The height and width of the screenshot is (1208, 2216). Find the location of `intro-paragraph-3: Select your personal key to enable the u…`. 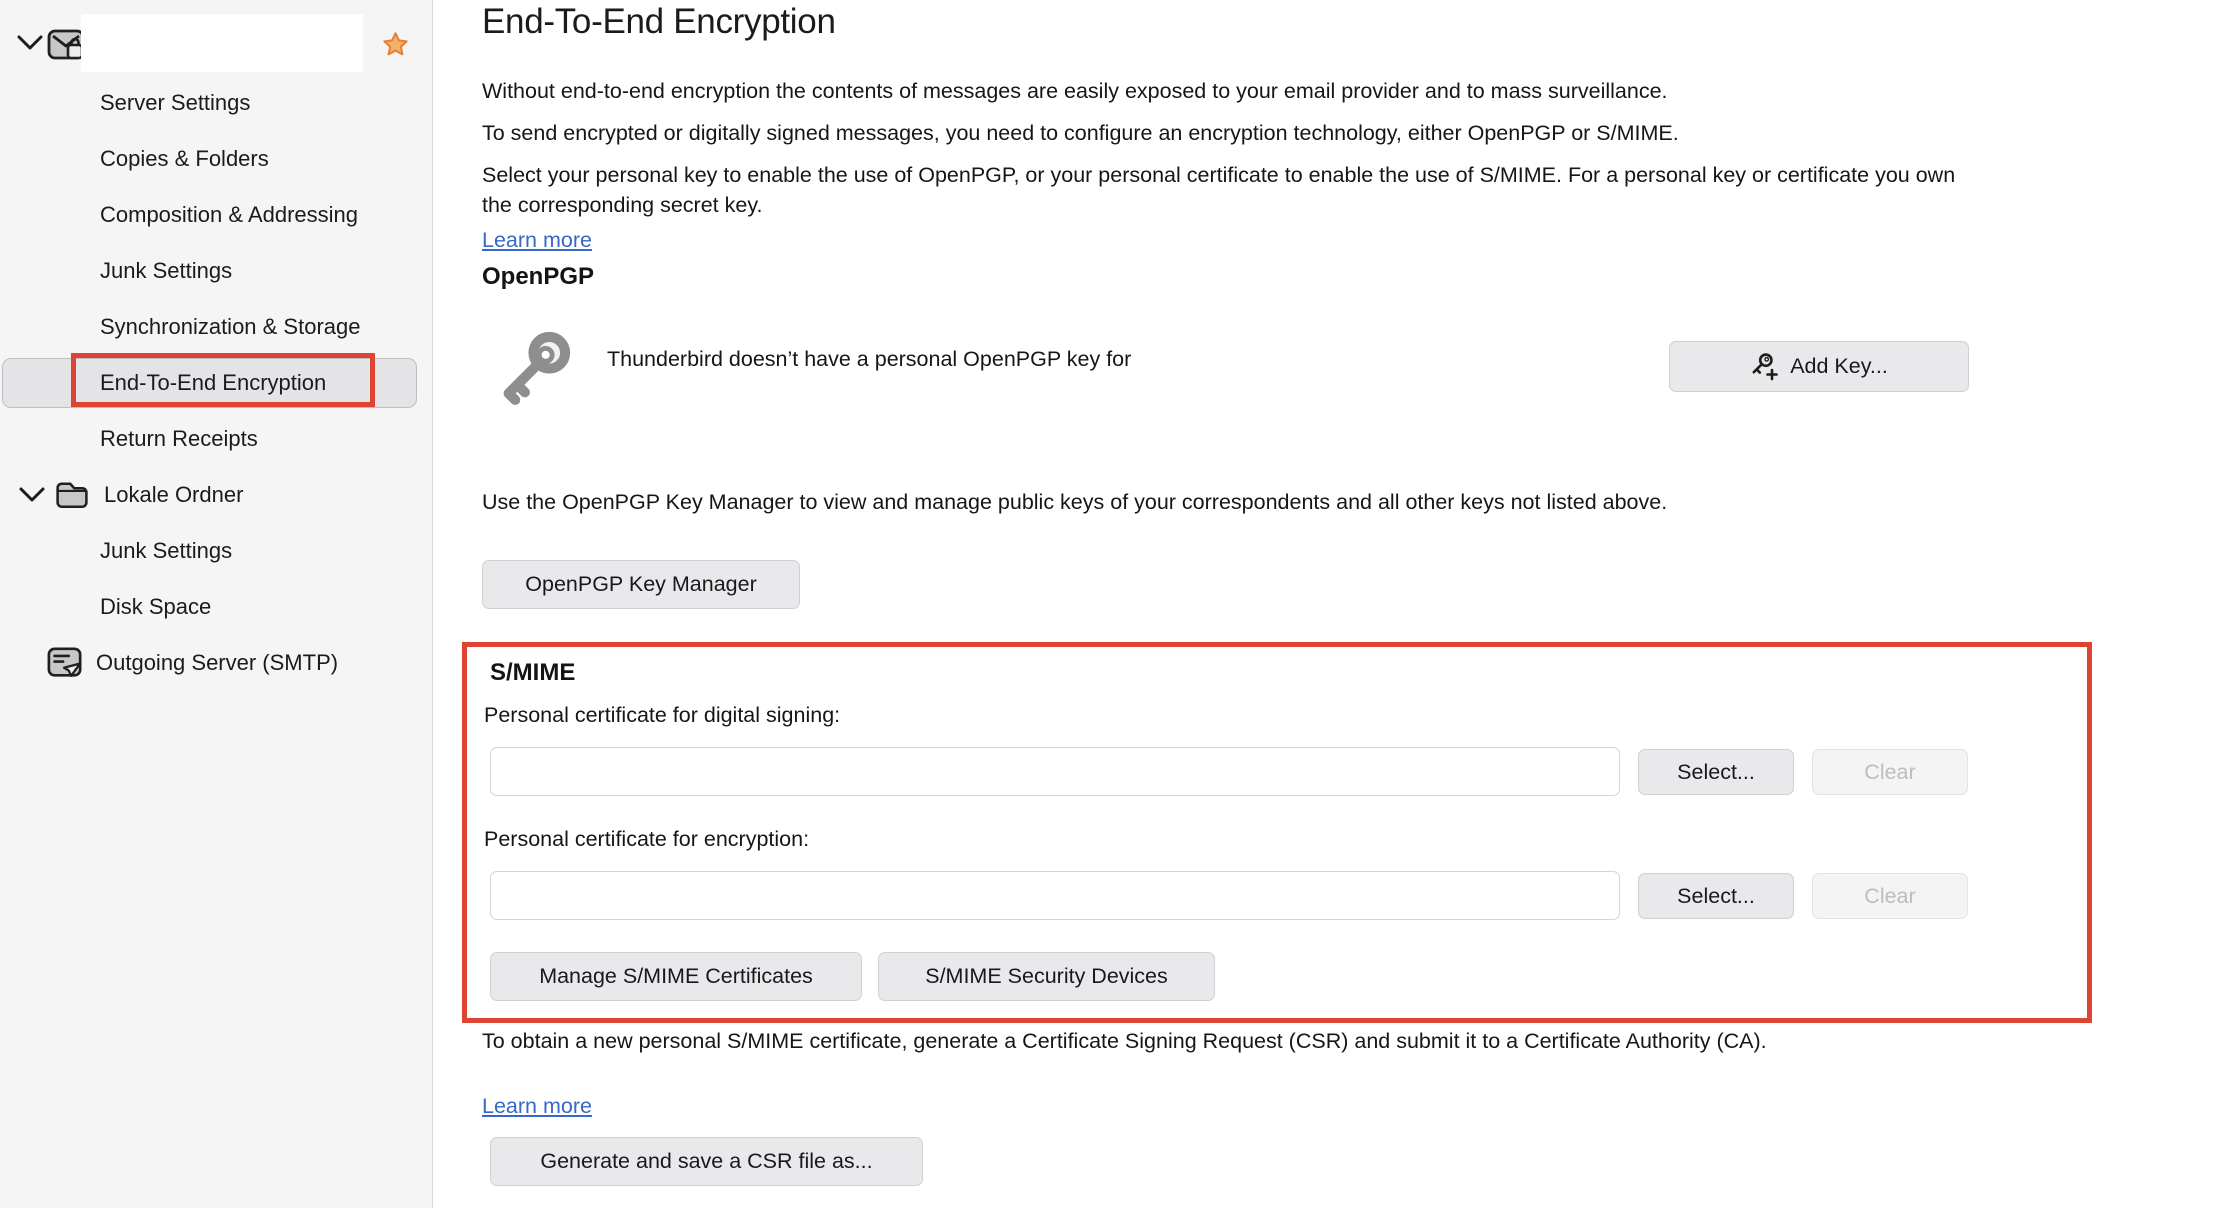

intro-paragraph-3: Select your personal key to enable the u… is located at coordinates (1219, 190).